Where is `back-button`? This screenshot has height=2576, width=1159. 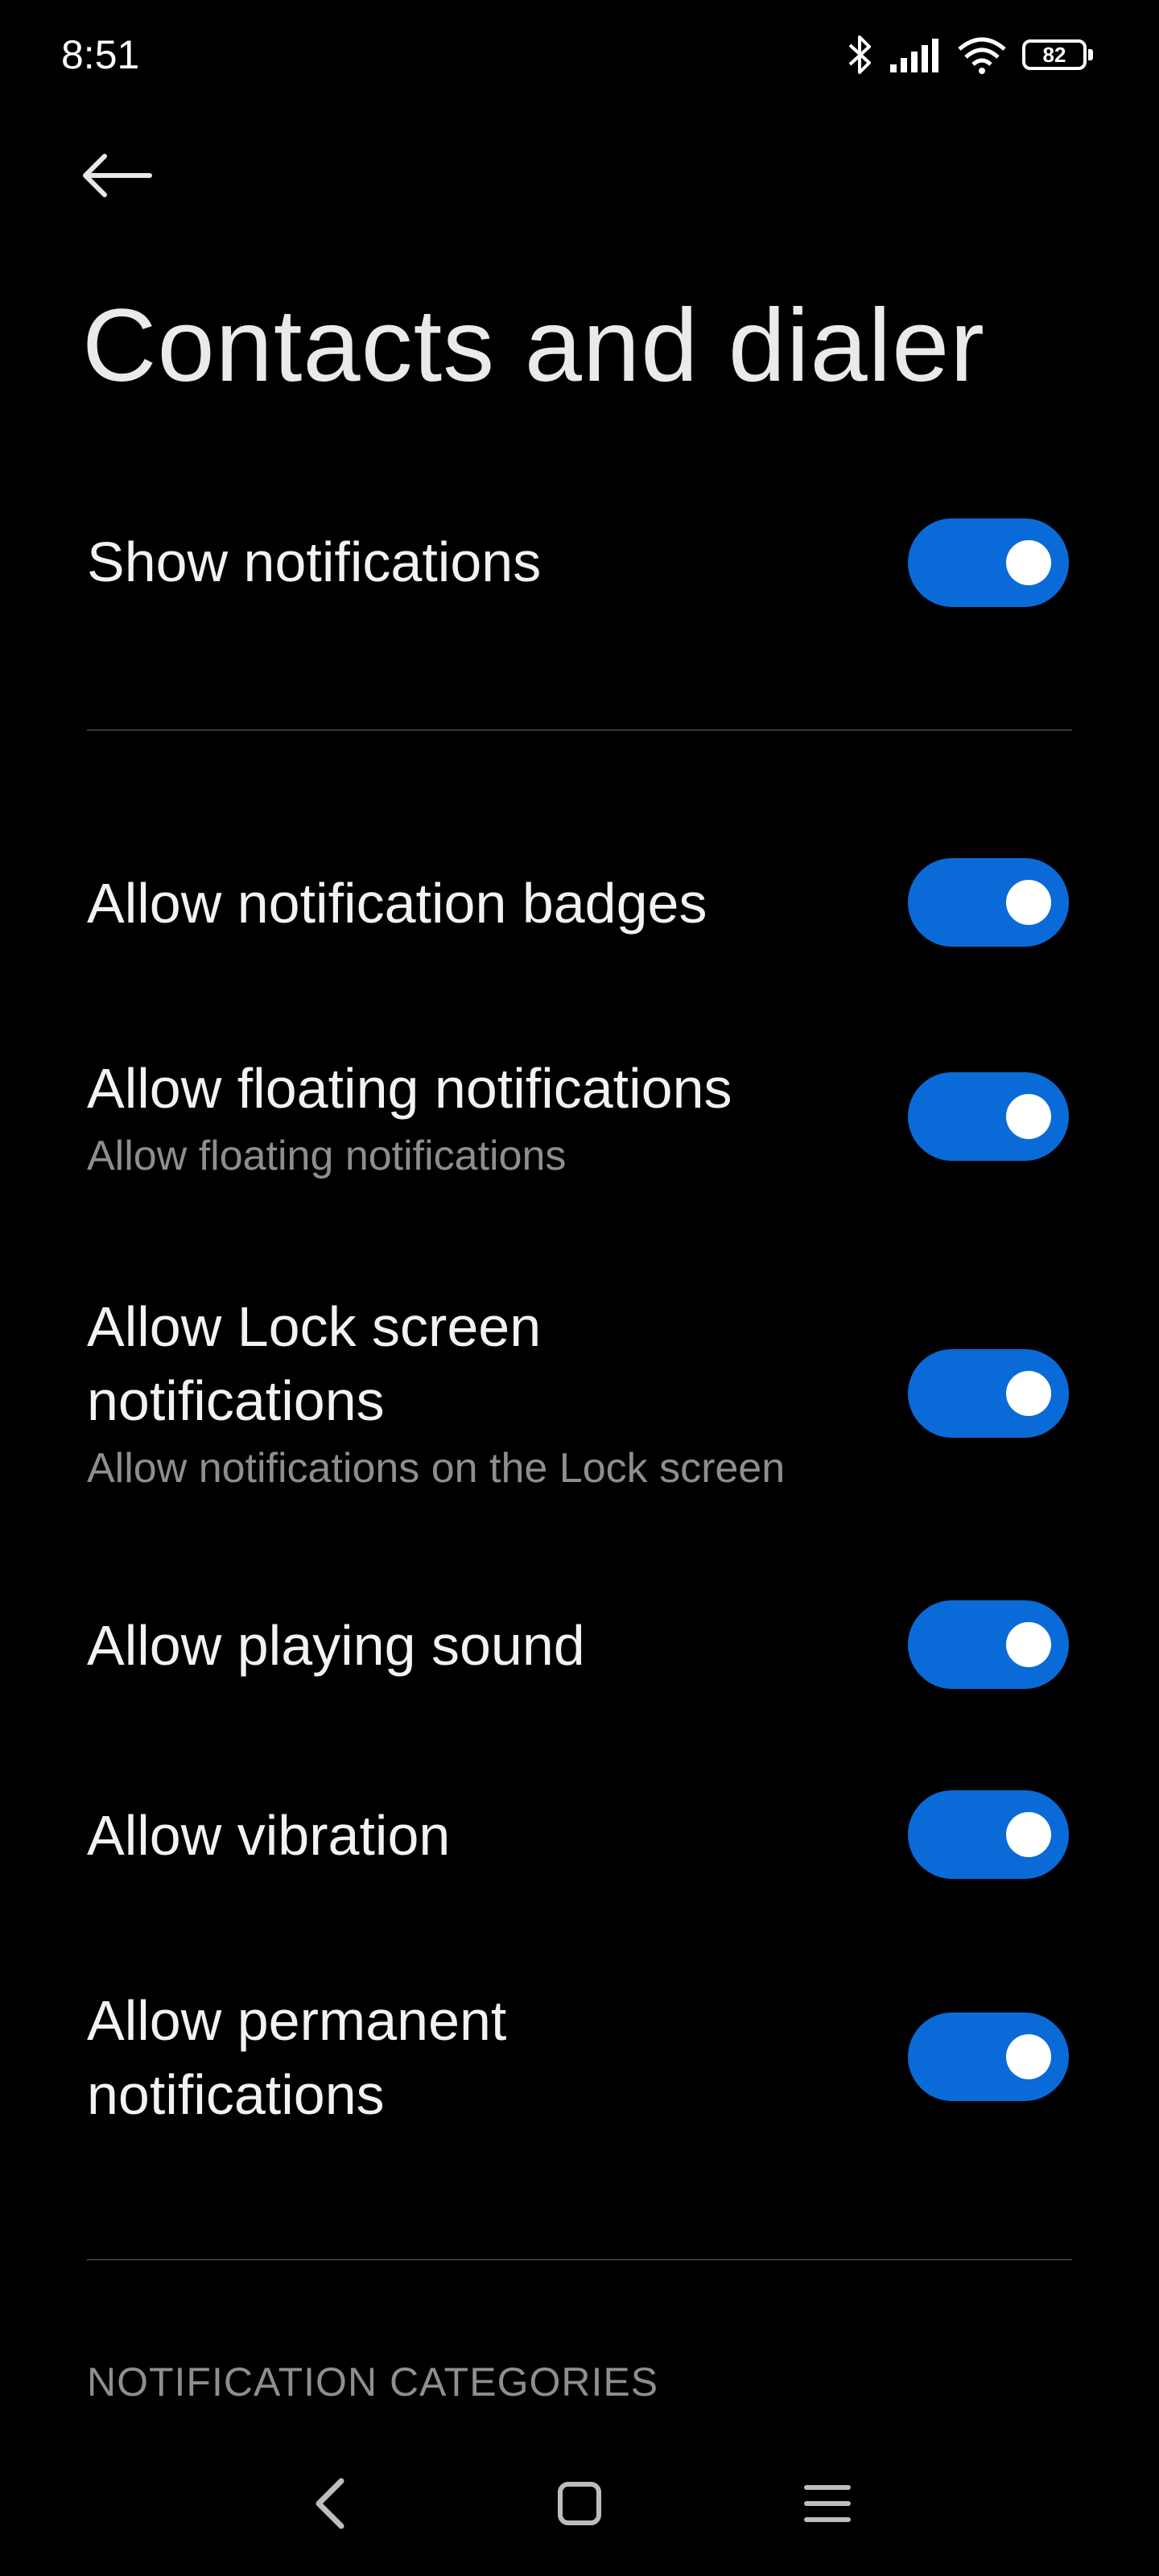 back-button is located at coordinates (124, 175).